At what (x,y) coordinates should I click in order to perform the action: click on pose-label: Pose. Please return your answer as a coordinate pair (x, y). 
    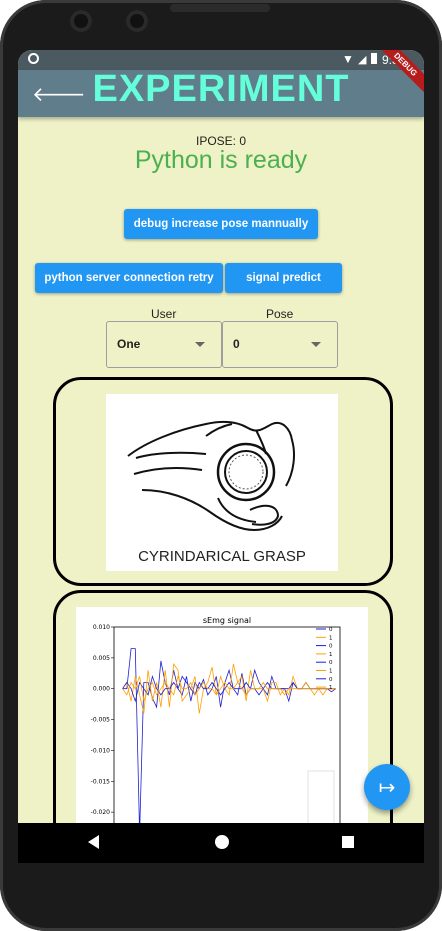
    Looking at the image, I should click on (280, 314).